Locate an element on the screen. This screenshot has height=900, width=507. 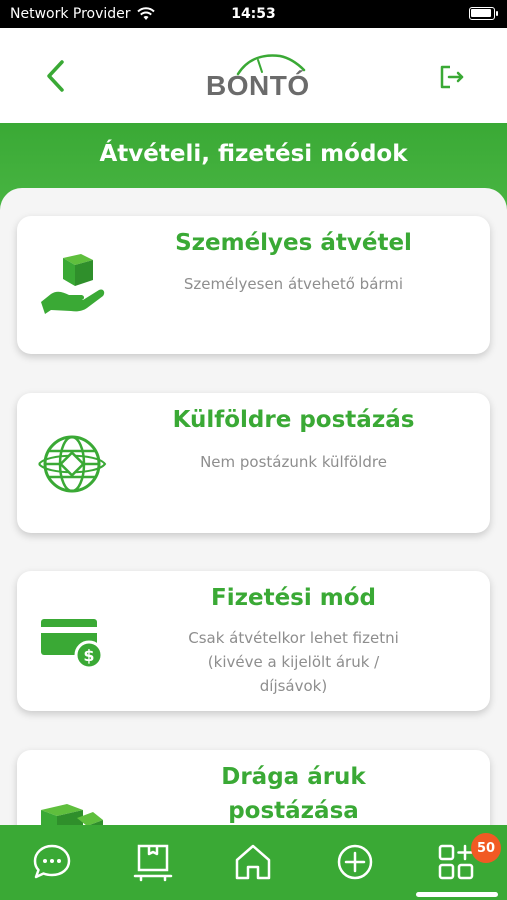
package-icon is located at coordinates (153, 863).